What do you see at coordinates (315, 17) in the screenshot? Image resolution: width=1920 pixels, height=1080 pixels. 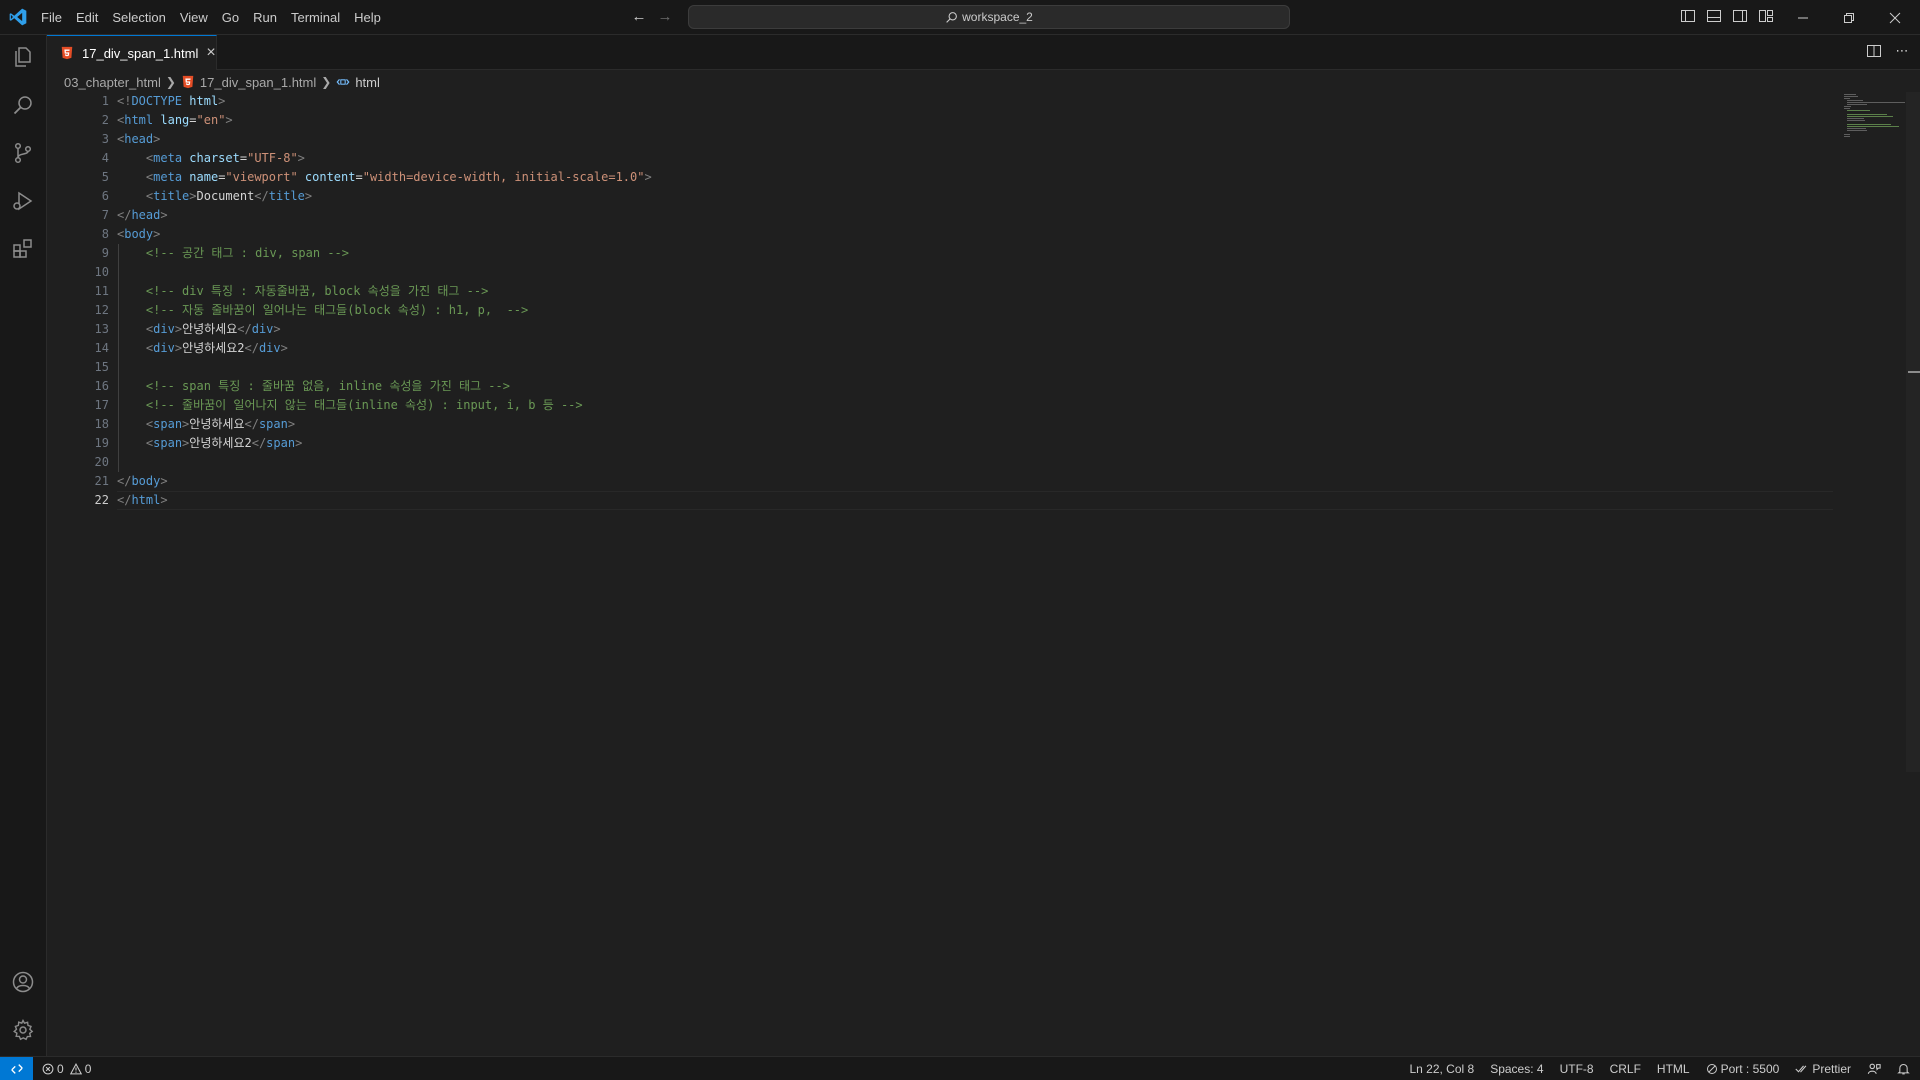 I see `menu-terminal: Terminal` at bounding box center [315, 17].